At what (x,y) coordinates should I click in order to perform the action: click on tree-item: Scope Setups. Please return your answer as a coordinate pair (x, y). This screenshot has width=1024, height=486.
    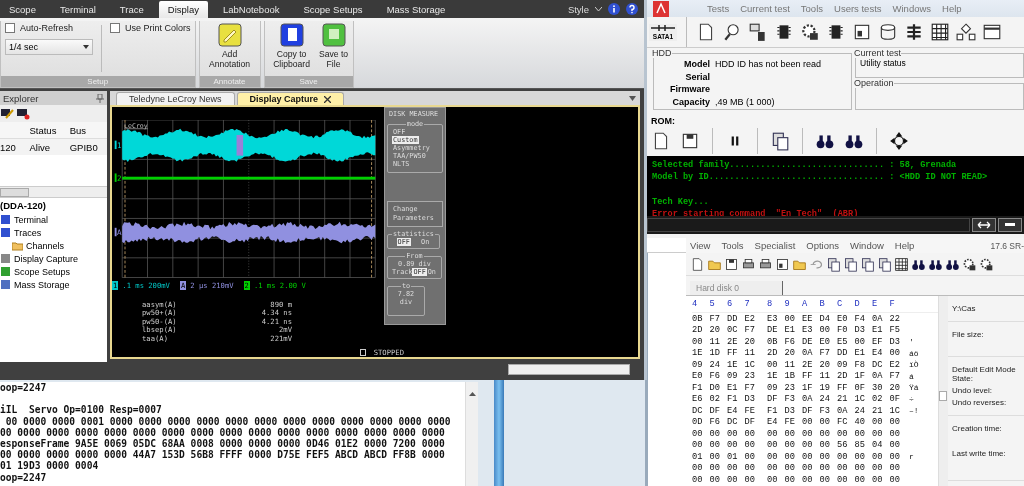
    Looking at the image, I should click on (53, 271).